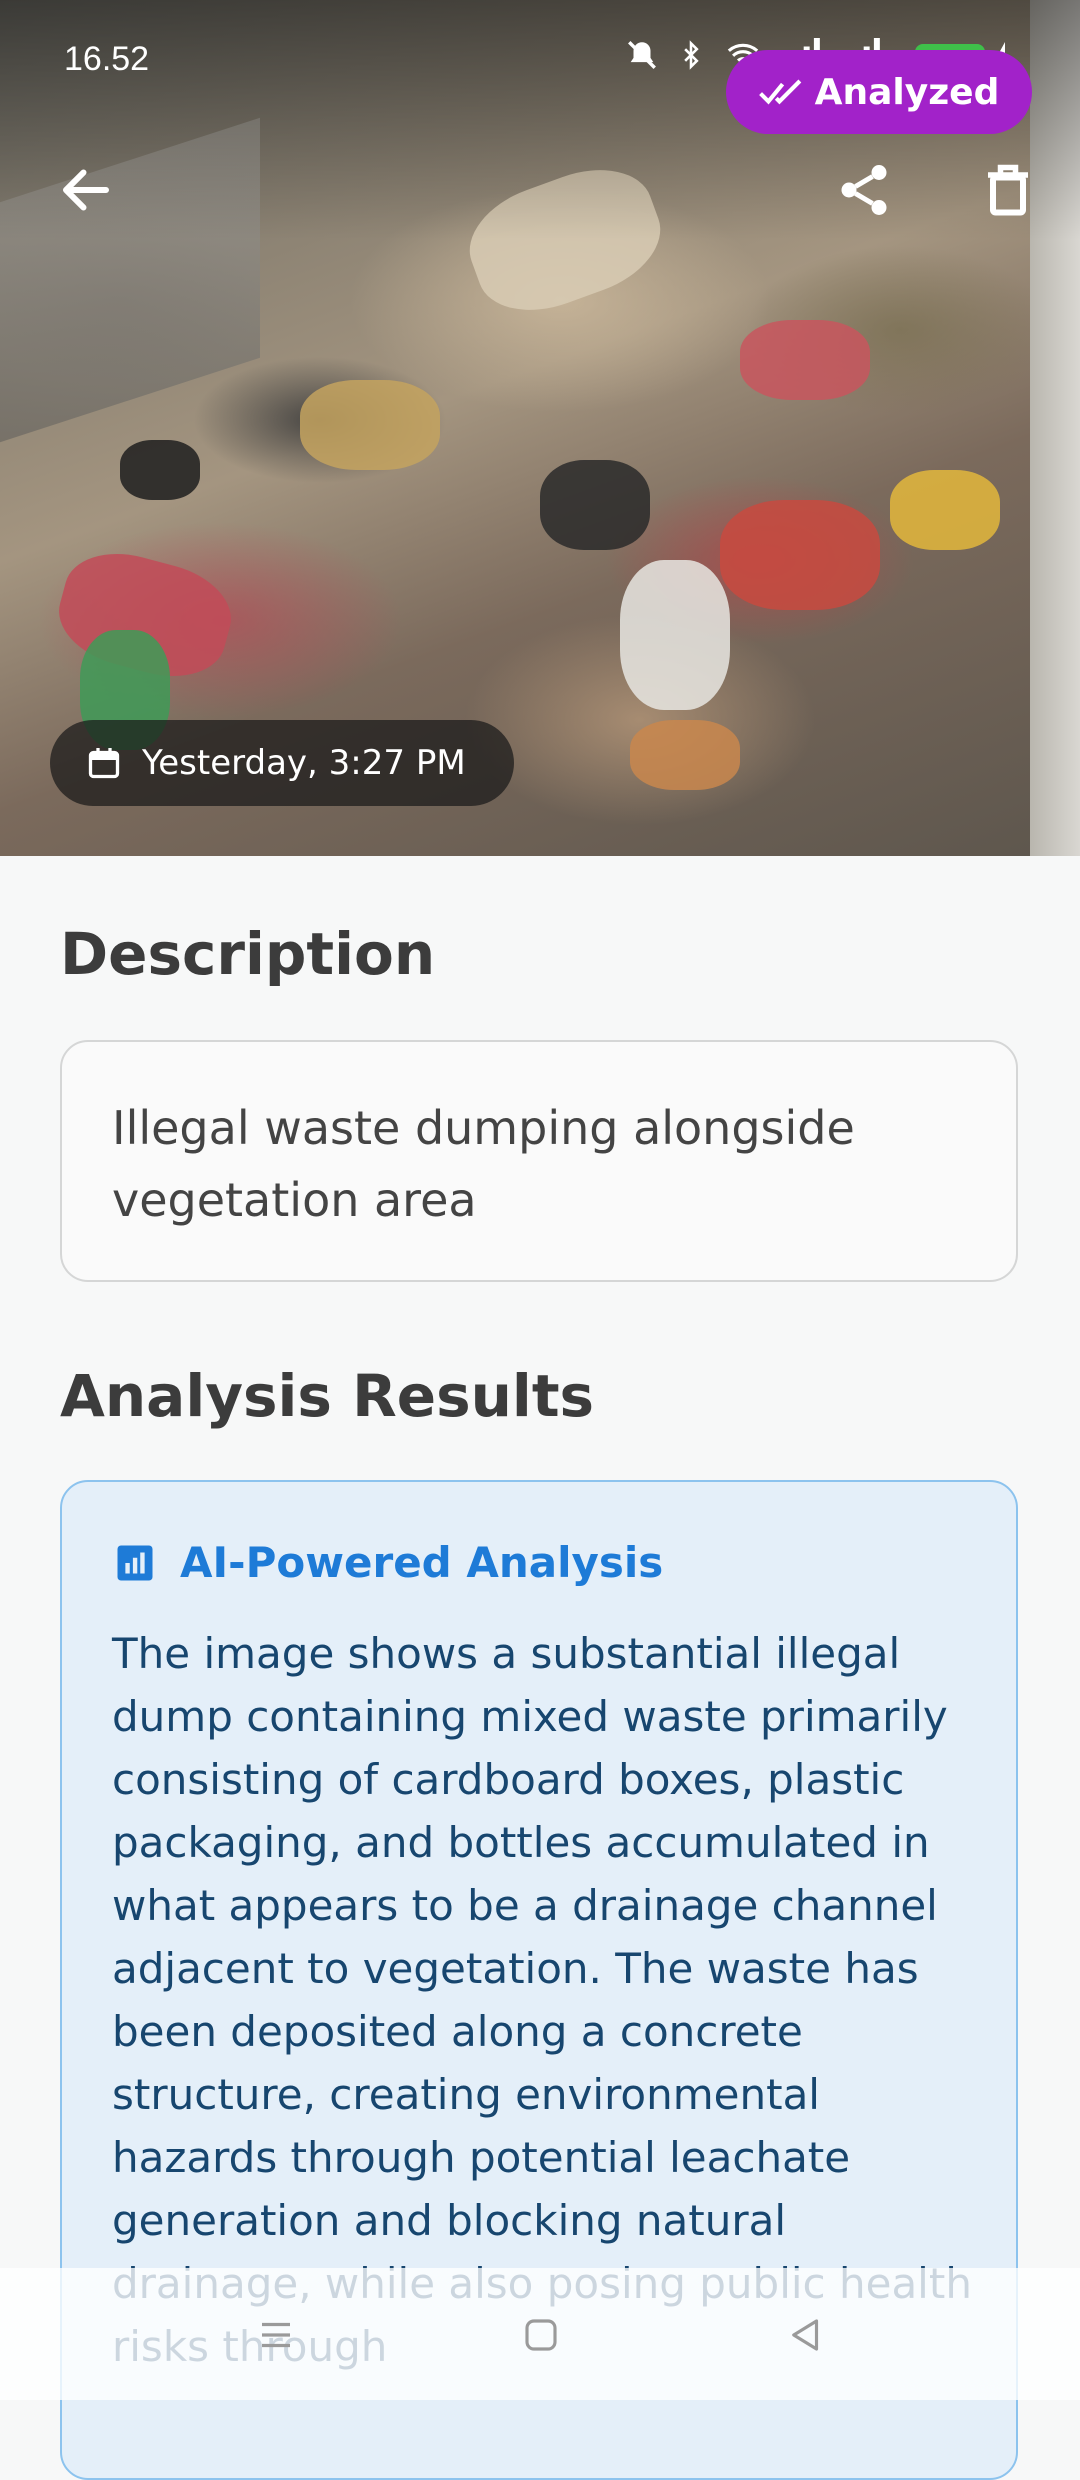  I want to click on timestamp-chip: Yesterday, 3:27 PM, so click(282, 763).